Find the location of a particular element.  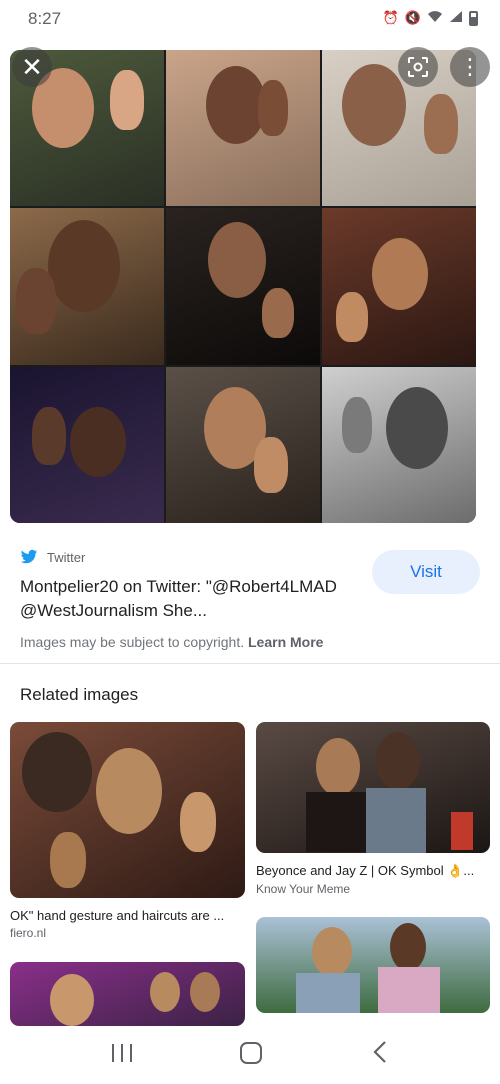

alarm-icon: ⏰ is located at coordinates (390, 17).